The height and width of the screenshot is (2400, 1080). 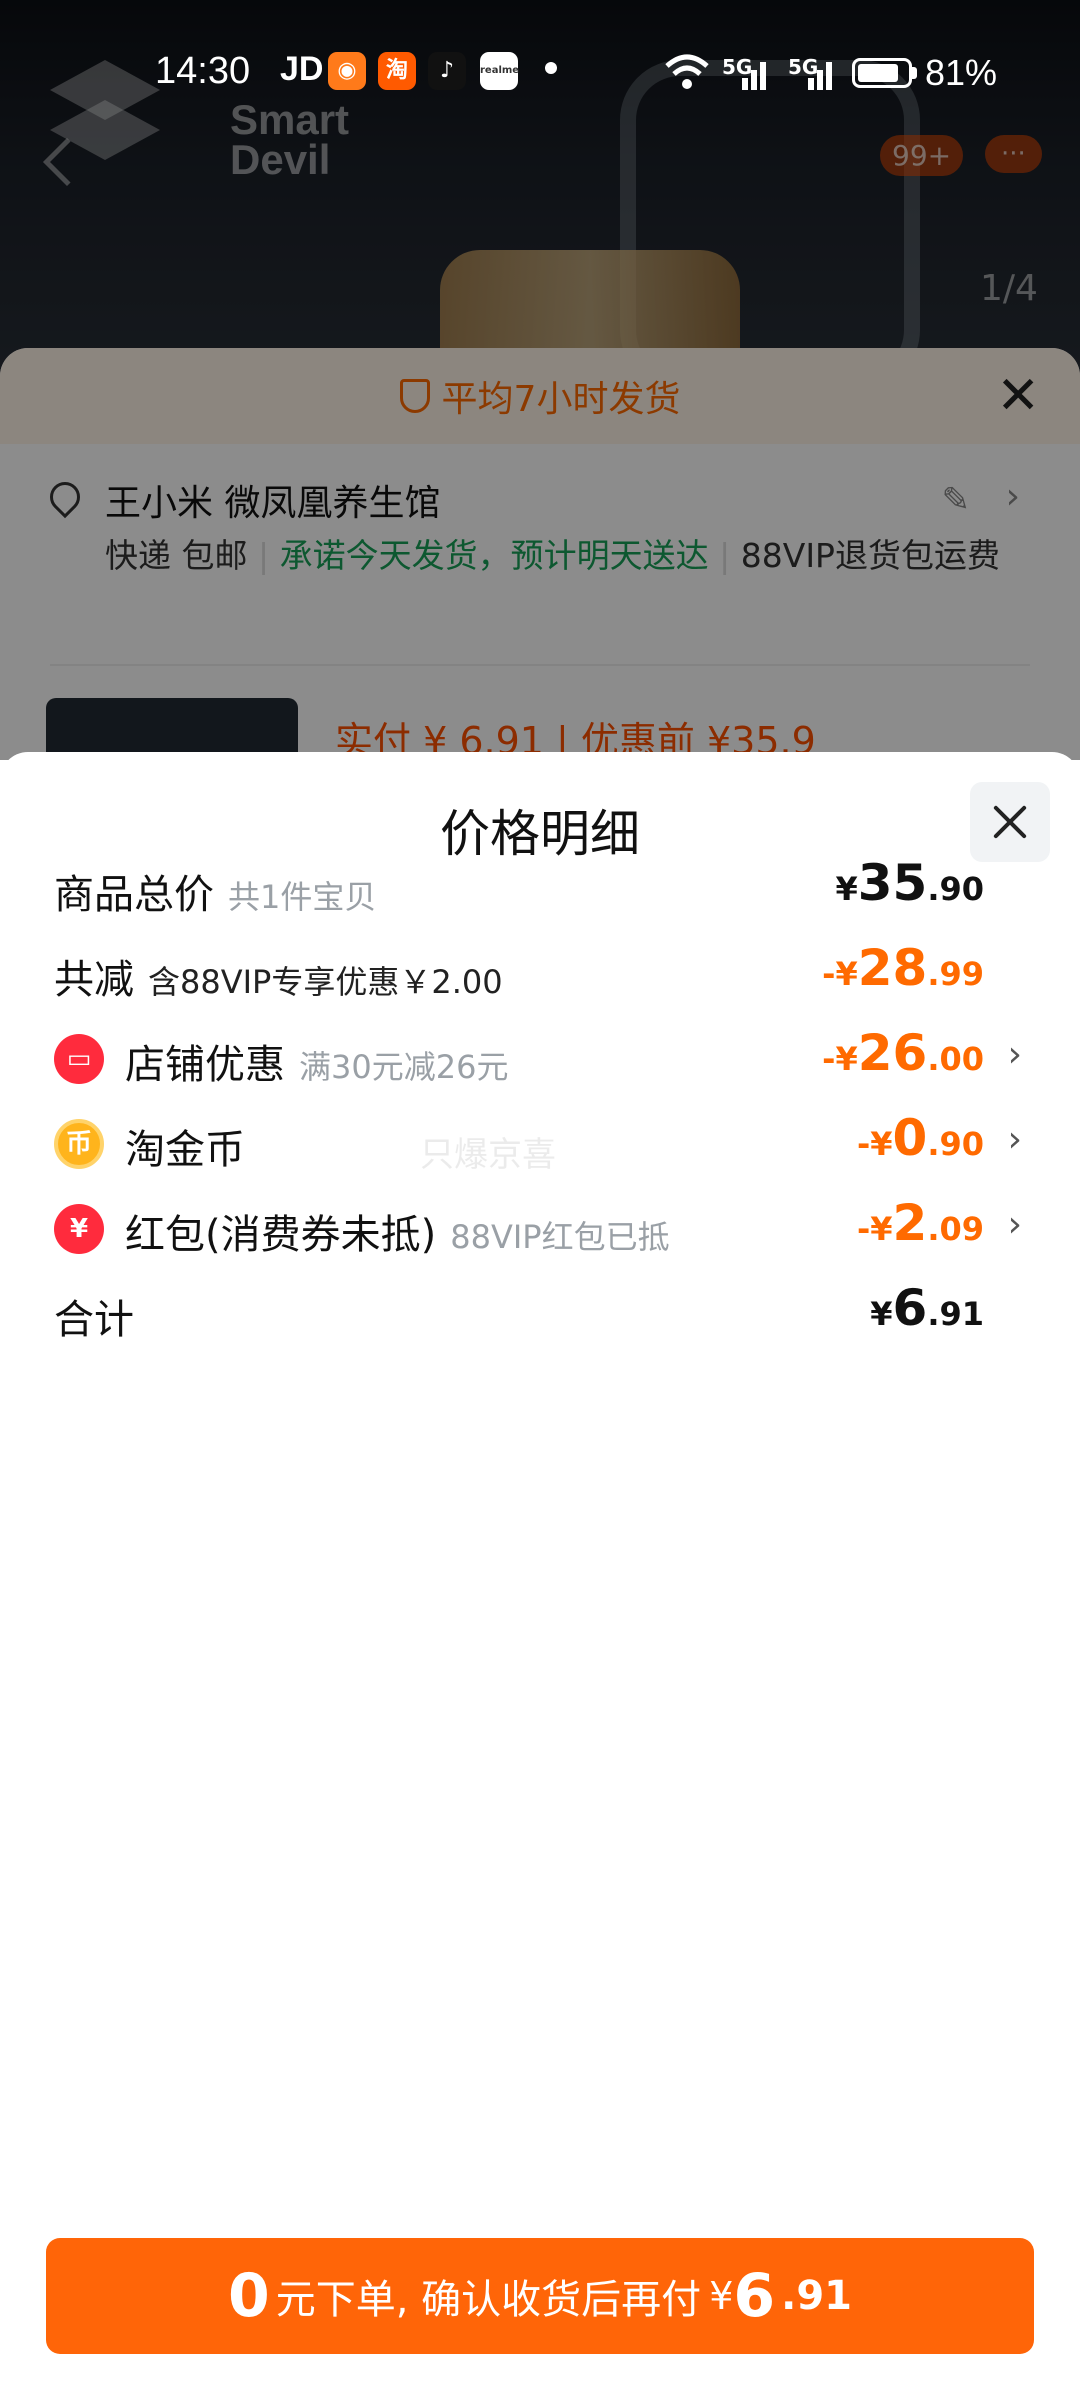 I want to click on shop-discount-amount: -¥26.00, so click(x=903, y=1053).